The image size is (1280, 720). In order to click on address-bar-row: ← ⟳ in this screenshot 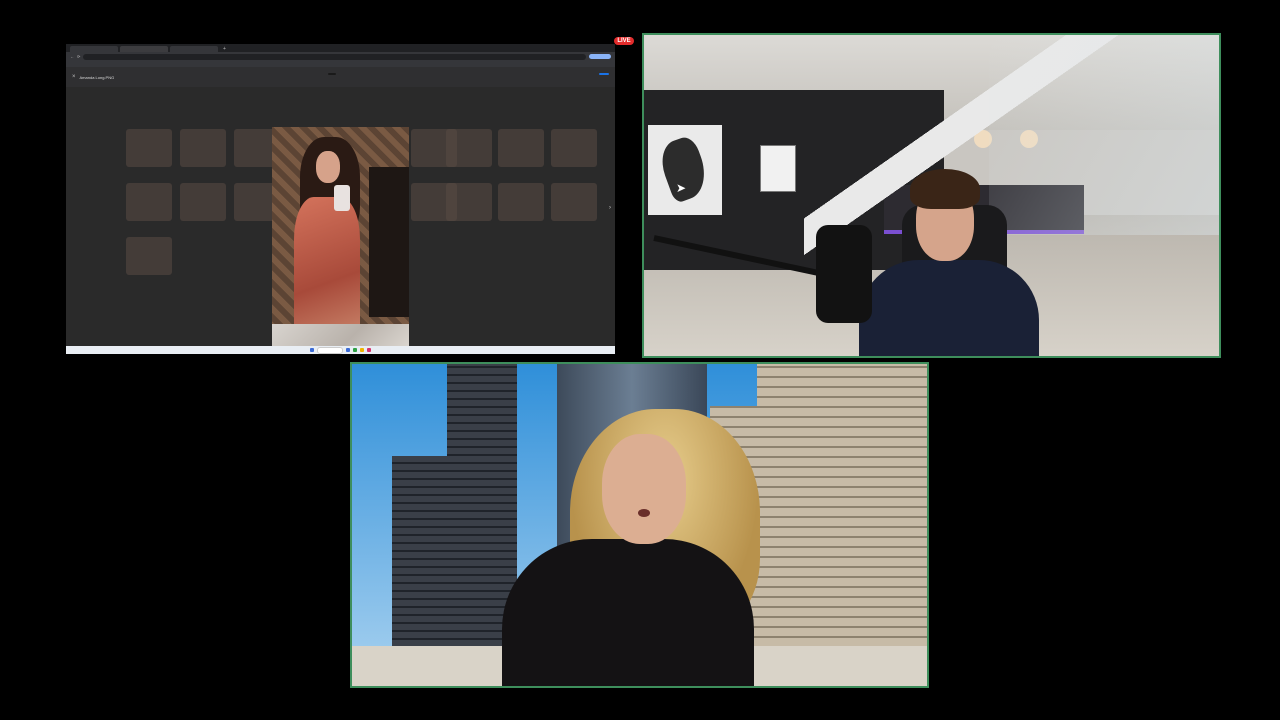, I will do `click(340, 56)`.